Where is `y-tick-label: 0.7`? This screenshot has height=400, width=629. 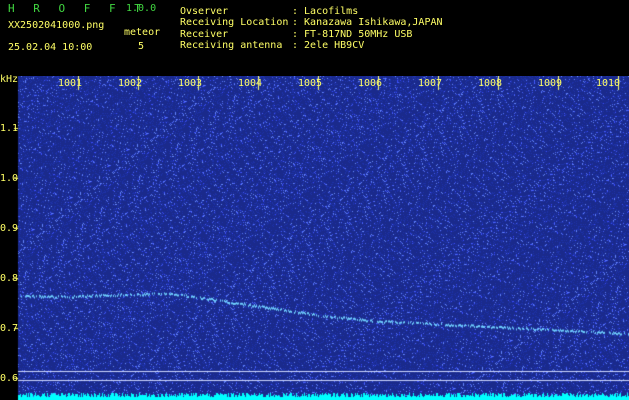 y-tick-label: 0.7 is located at coordinates (9, 328).